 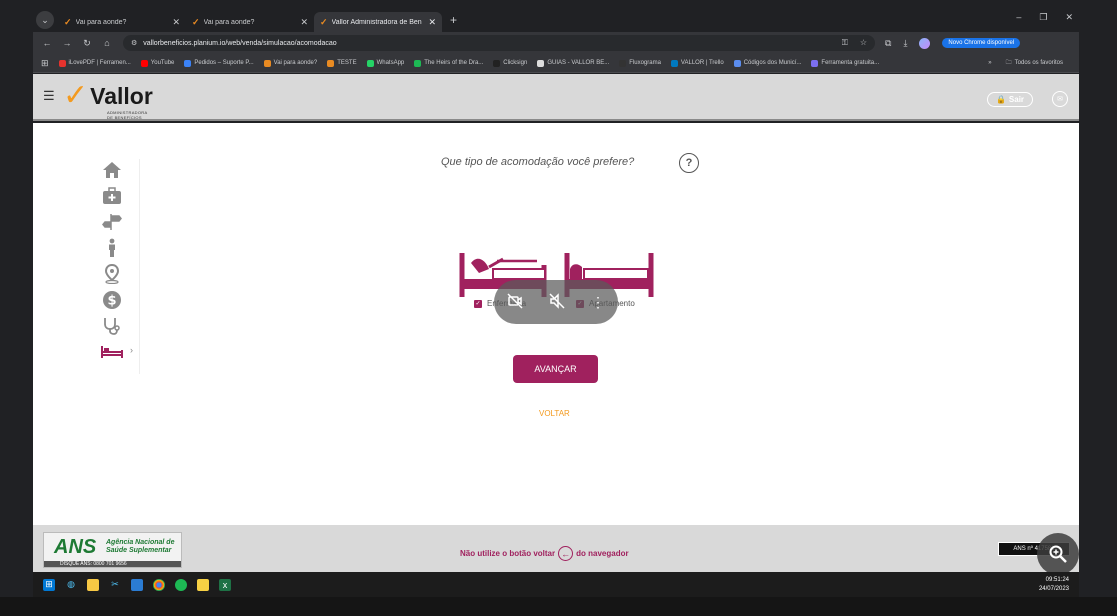 I want to click on snipping-tool-icon: ✂, so click(x=115, y=585).